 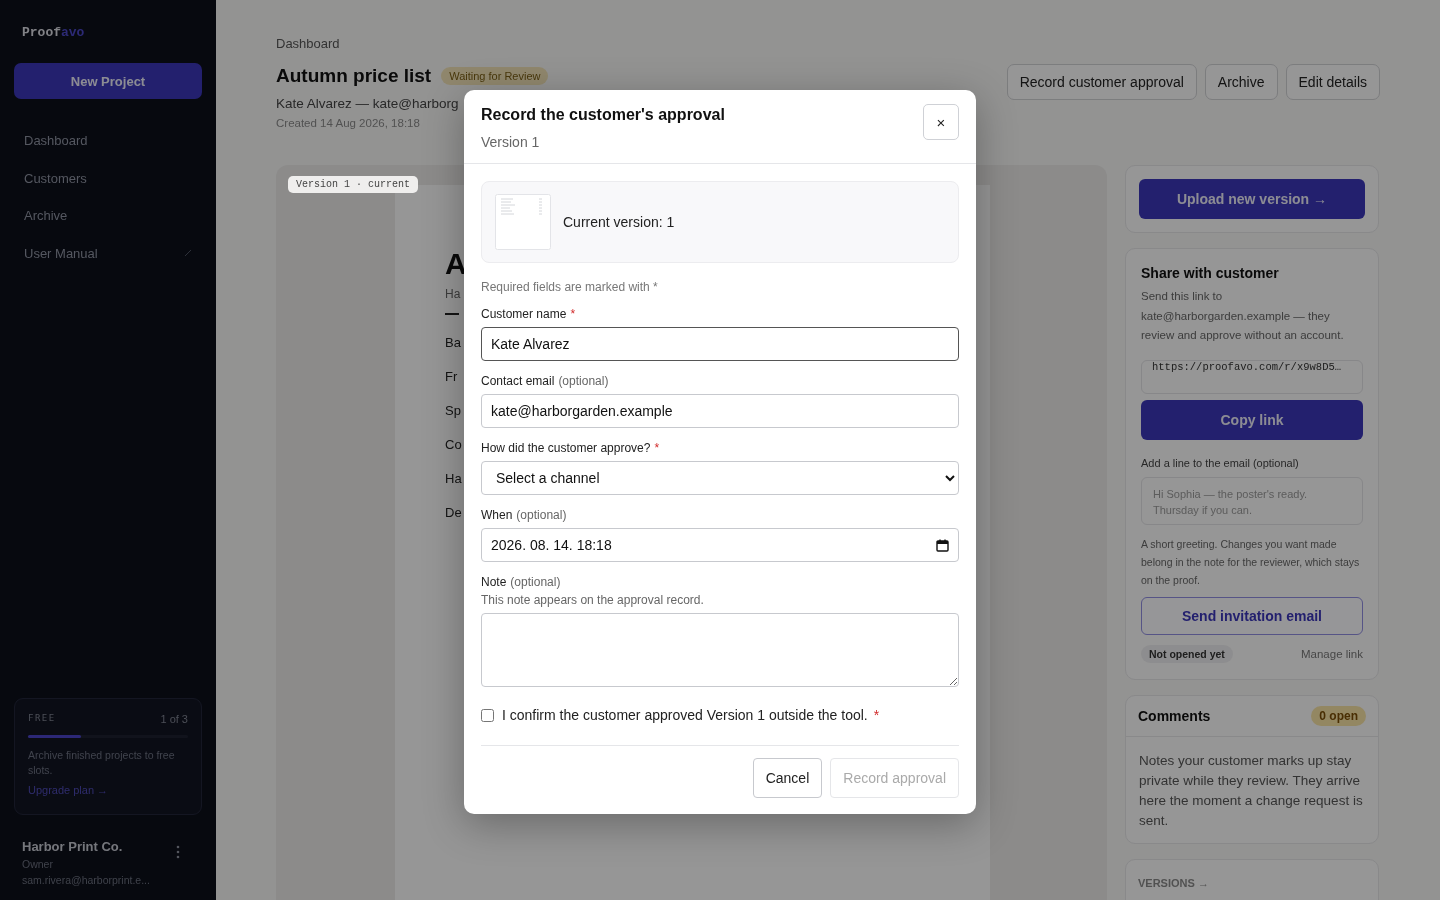 What do you see at coordinates (453, 294) in the screenshot?
I see `proof-subheading: Ha` at bounding box center [453, 294].